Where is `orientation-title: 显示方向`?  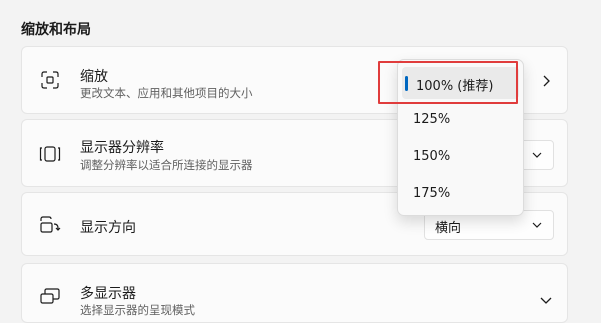
orientation-title: 显示方向 is located at coordinates (108, 228).